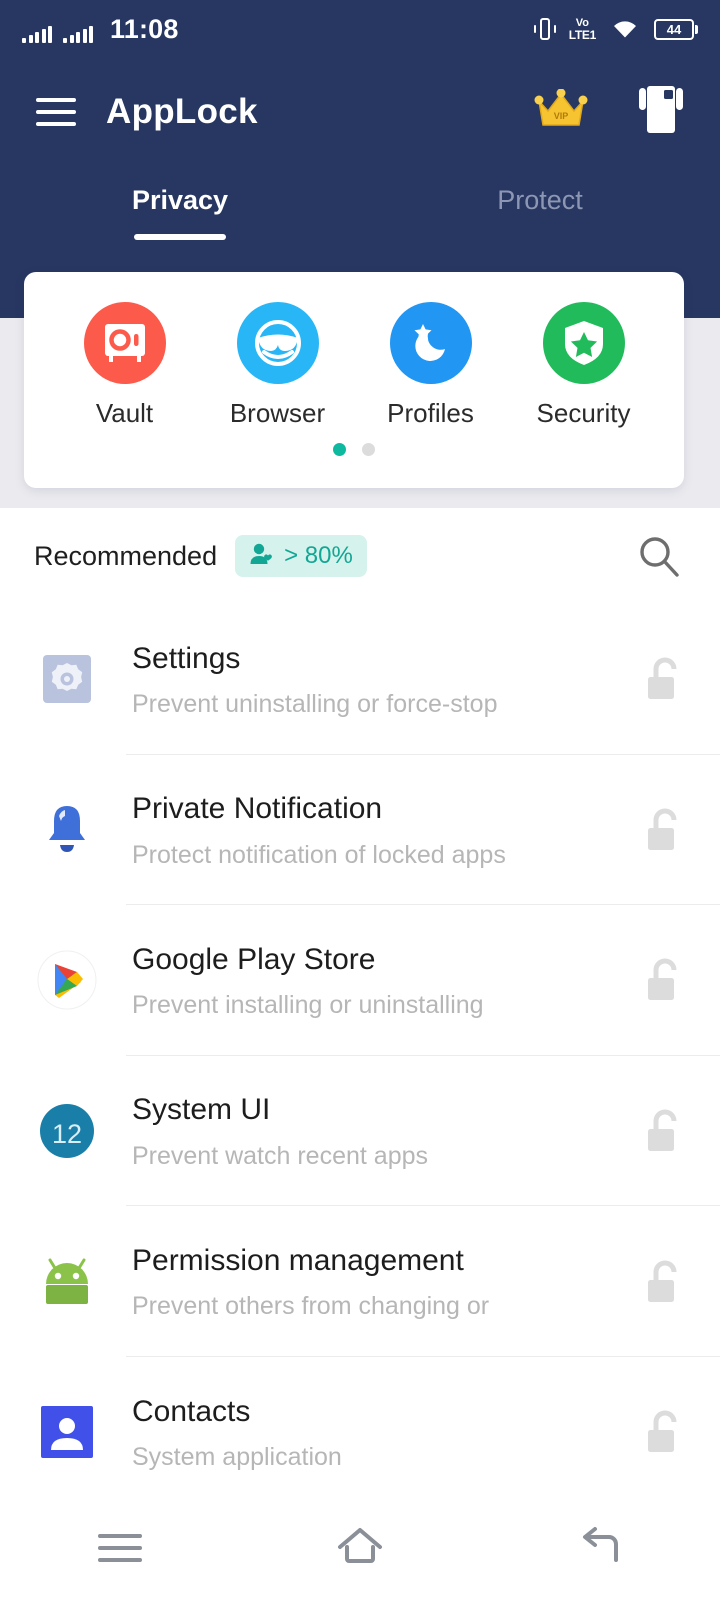  What do you see at coordinates (311, 1306) in the screenshot?
I see `app-subtitle: Prevent others from changing or` at bounding box center [311, 1306].